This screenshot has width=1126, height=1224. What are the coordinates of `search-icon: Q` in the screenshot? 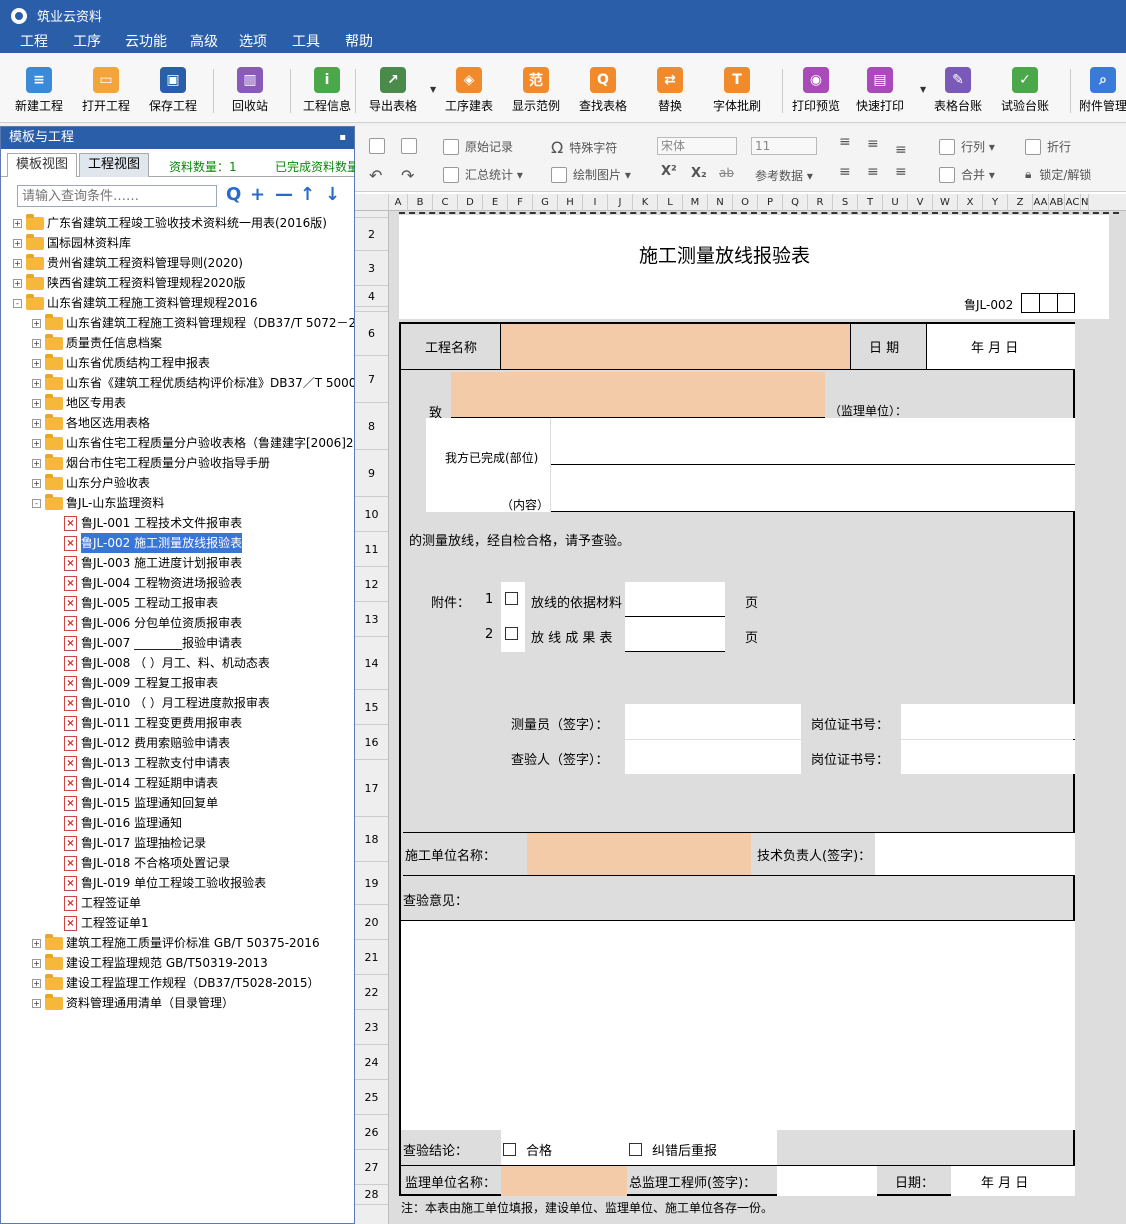 It's located at (233, 194).